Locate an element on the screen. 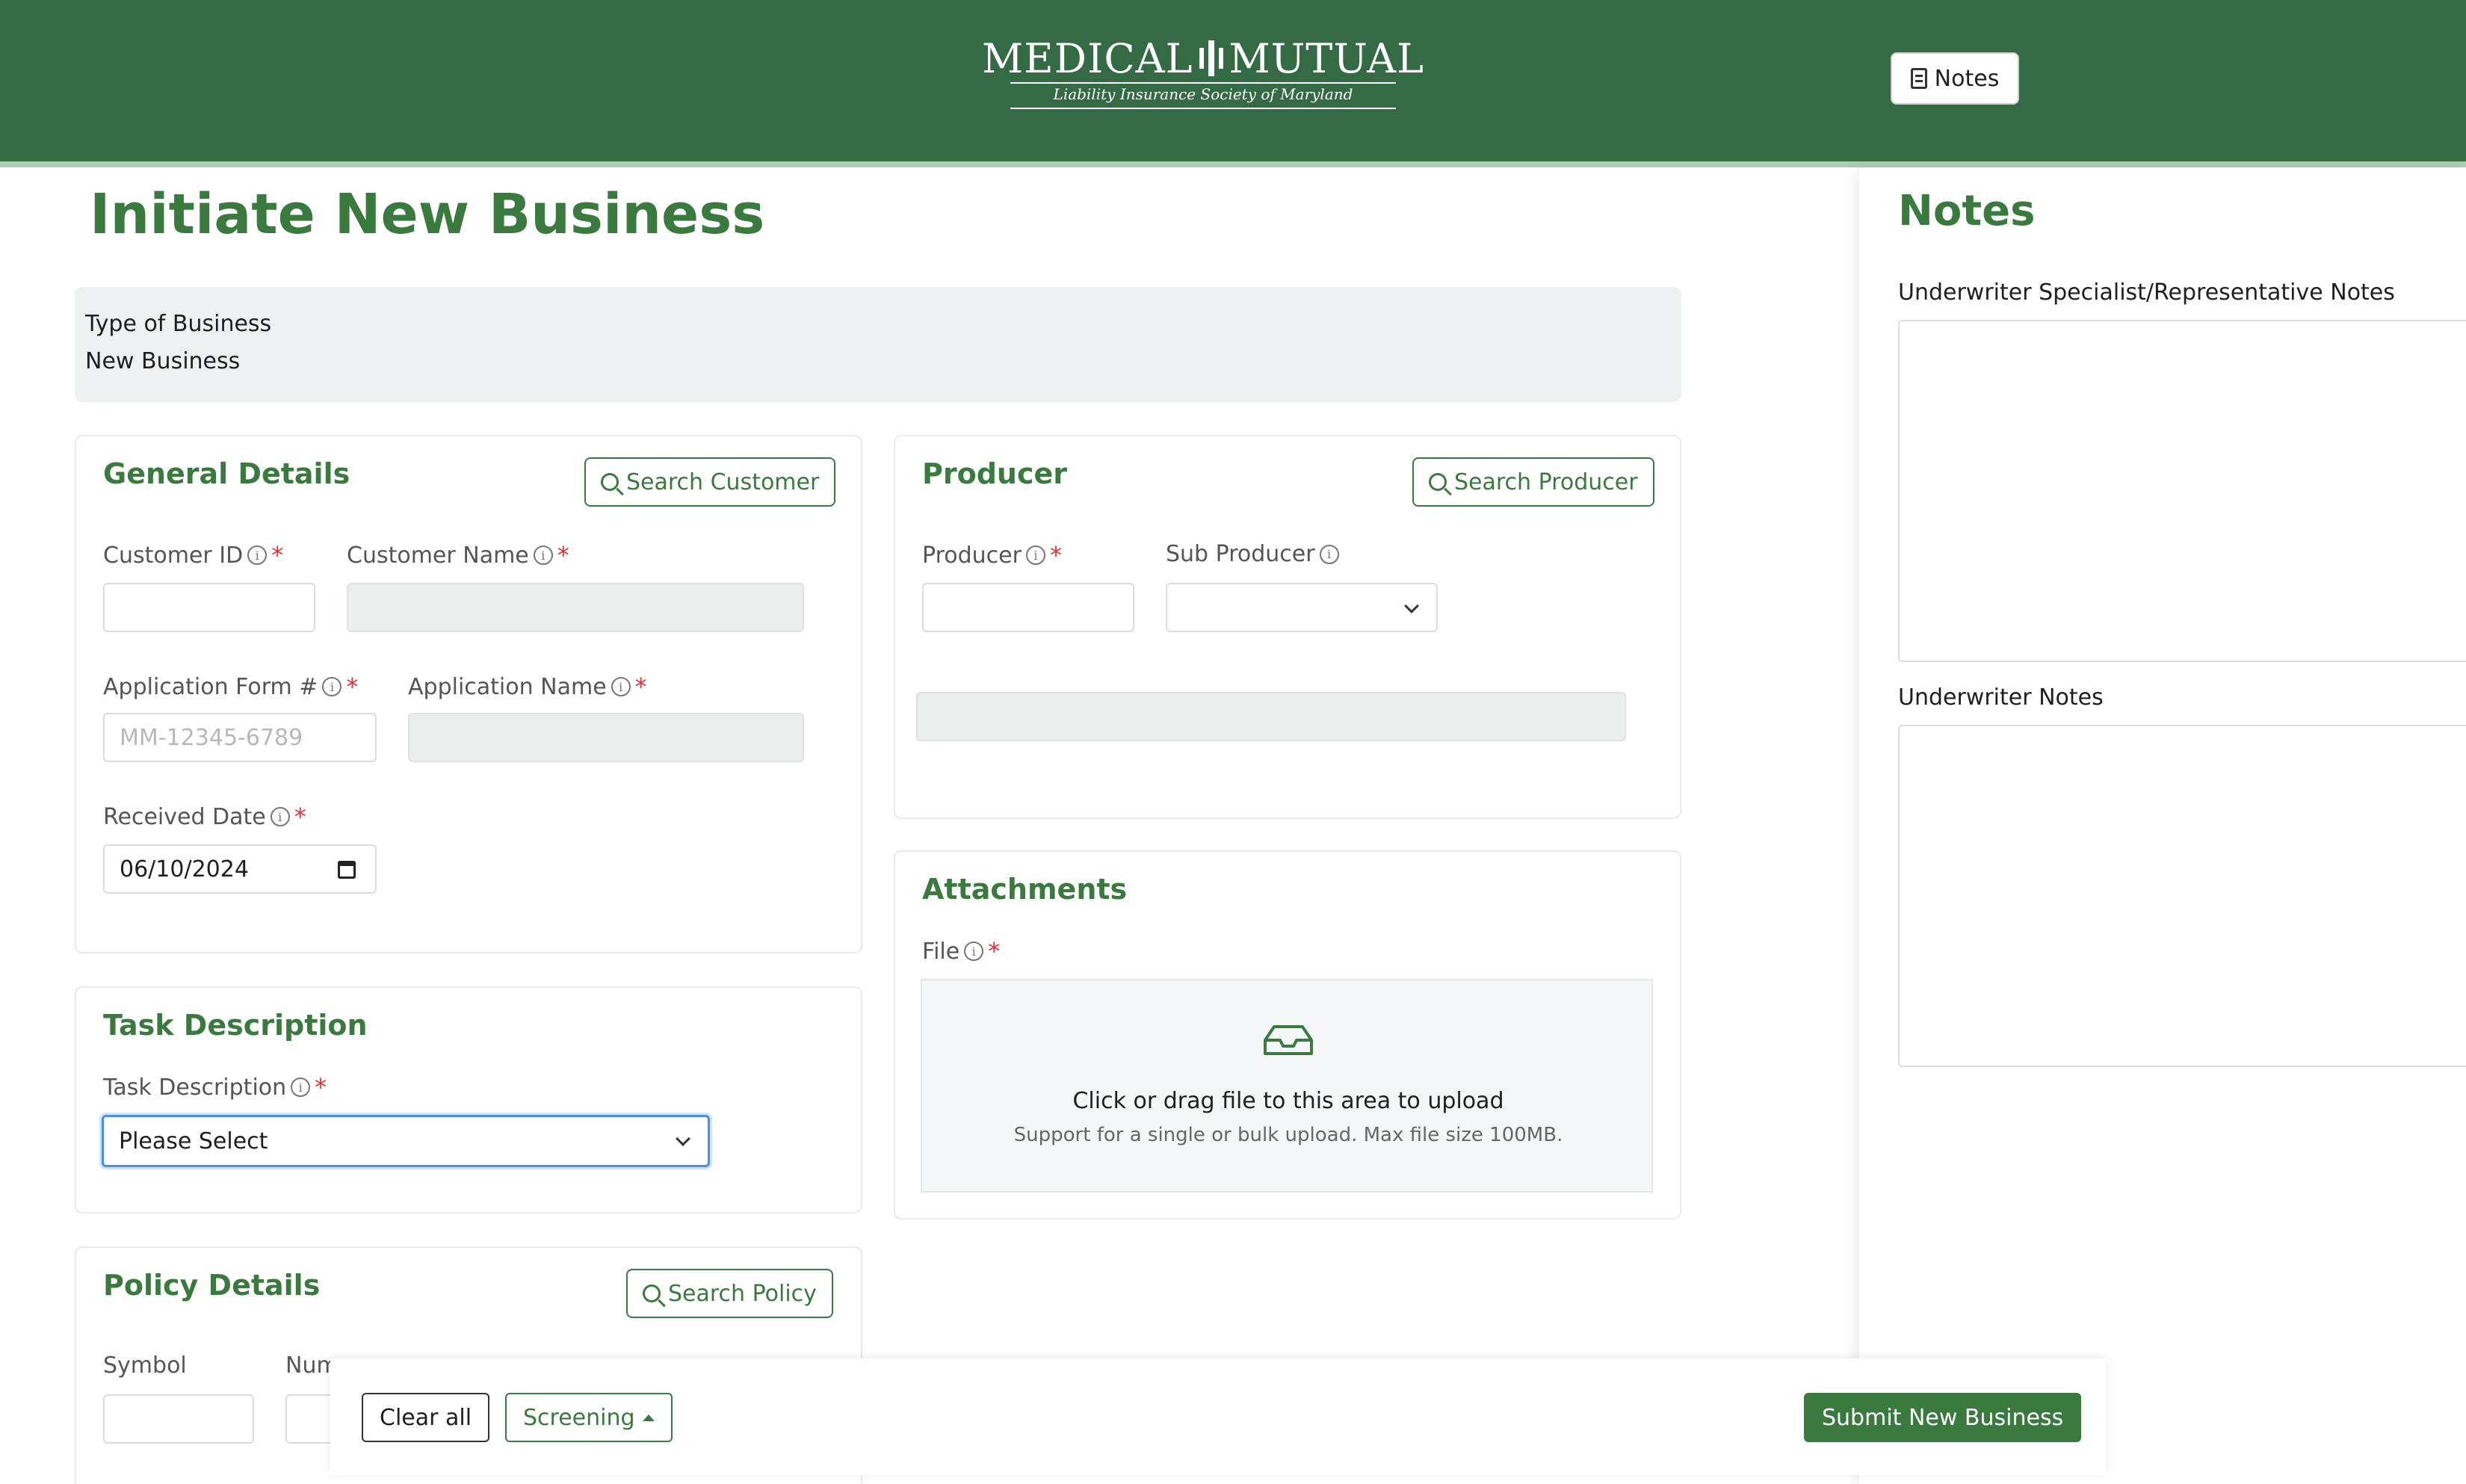  logo-subtitle: Liability Insurance Society of Maryland is located at coordinates (1203, 94).